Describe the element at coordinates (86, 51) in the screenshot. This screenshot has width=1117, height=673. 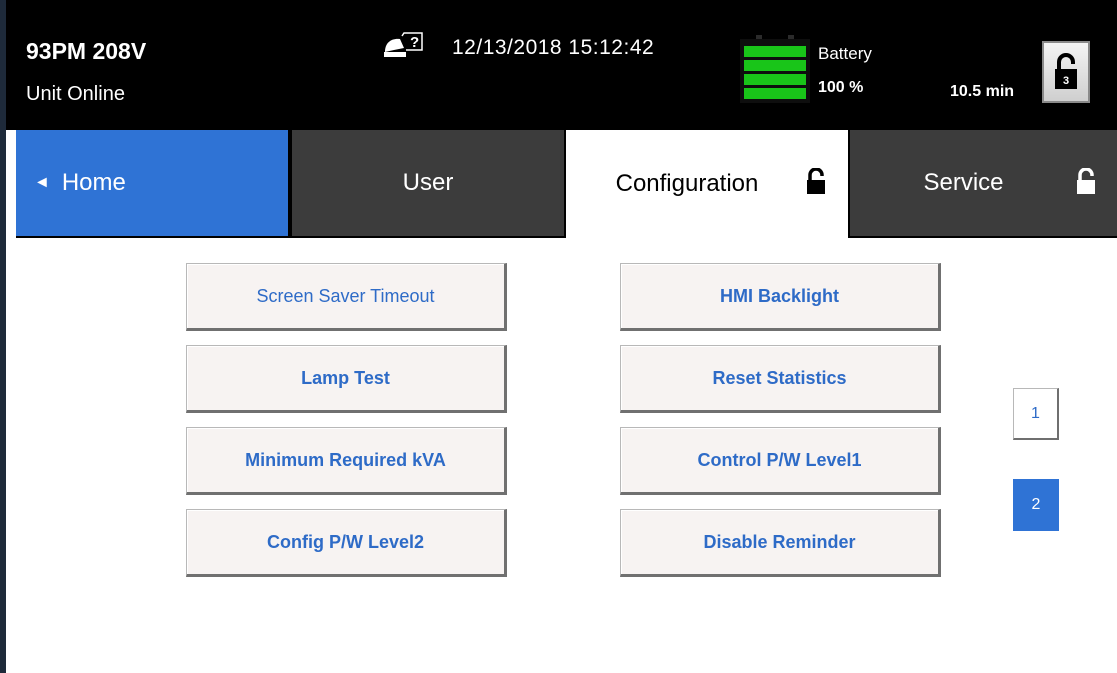
I see `ups-model-label: 93PM 208V` at that location.